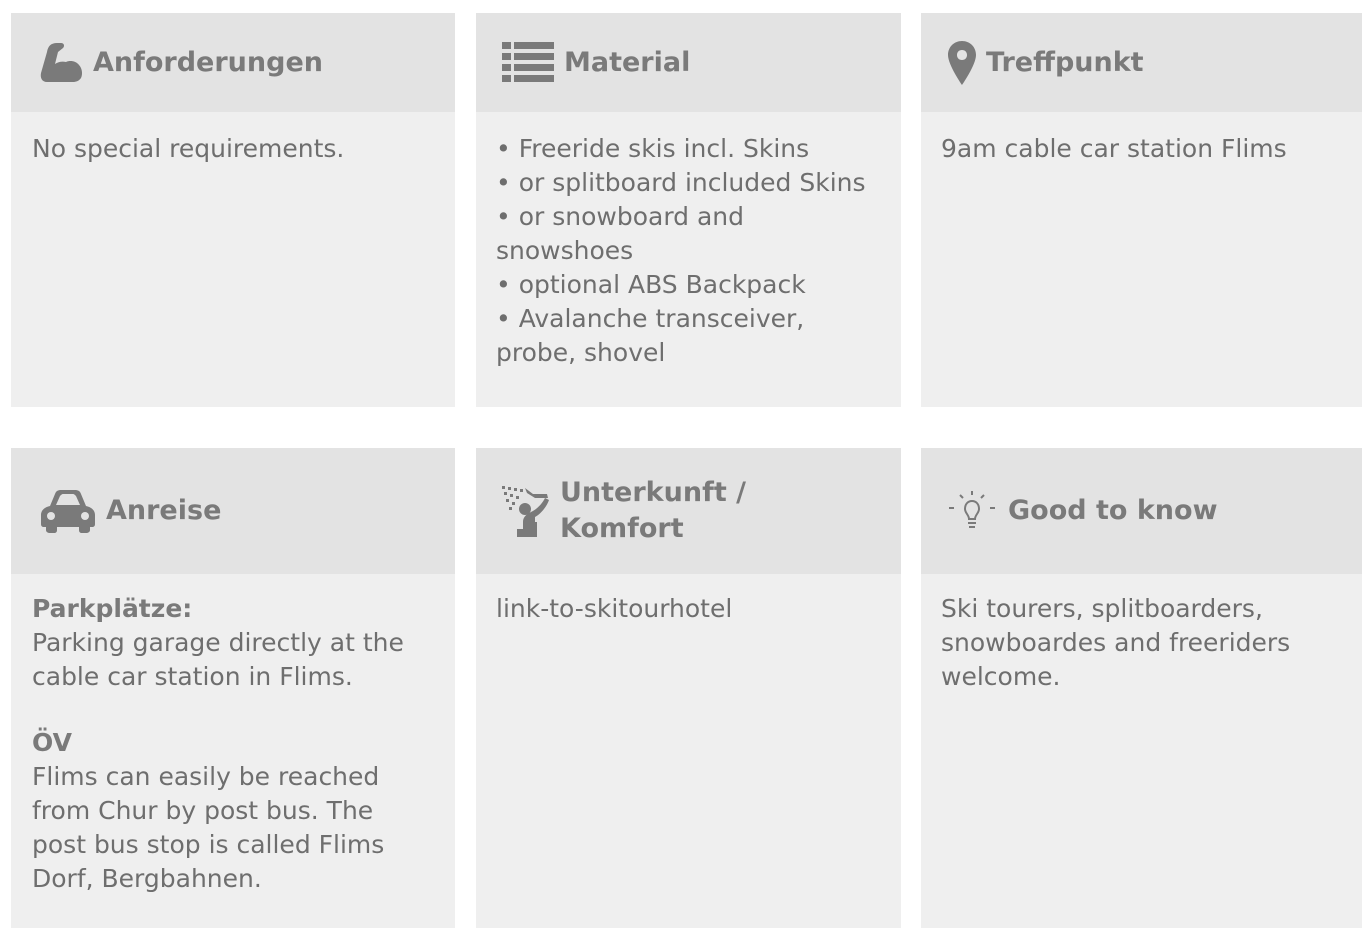  Describe the element at coordinates (62, 63) in the screenshot. I see `flexed-arm-icon` at that location.